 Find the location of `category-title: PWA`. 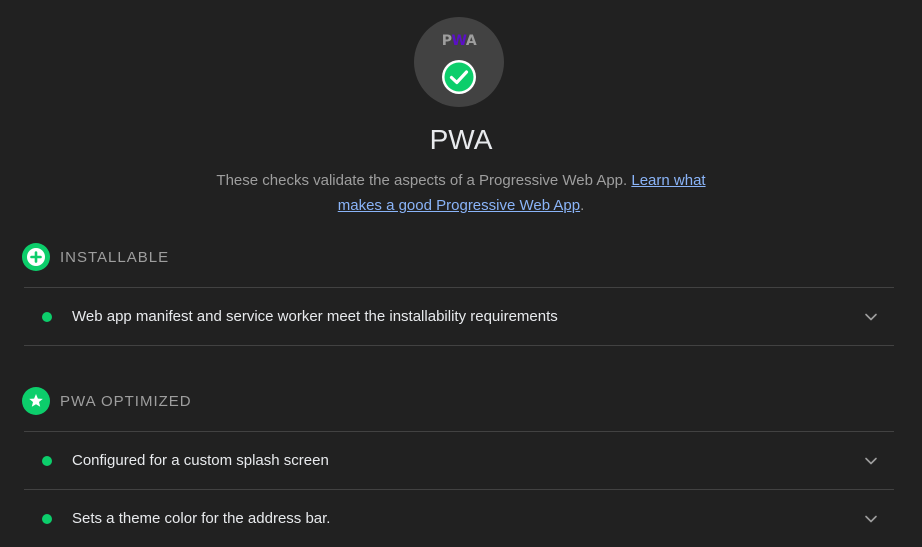

category-title: PWA is located at coordinates (461, 139).